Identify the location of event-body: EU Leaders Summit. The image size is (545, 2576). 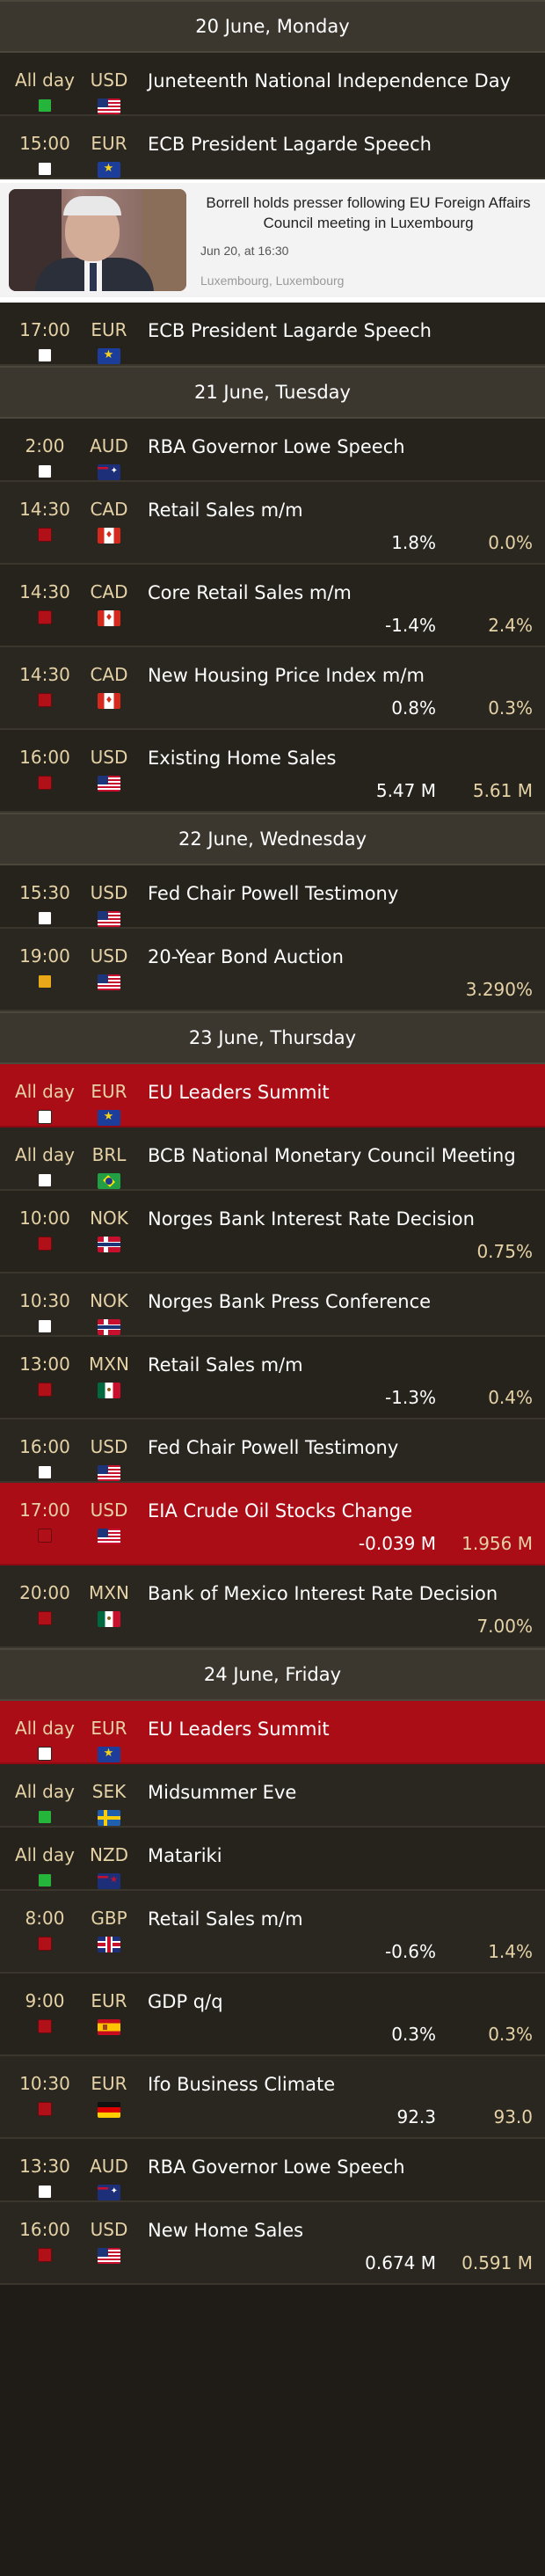
(340, 1731).